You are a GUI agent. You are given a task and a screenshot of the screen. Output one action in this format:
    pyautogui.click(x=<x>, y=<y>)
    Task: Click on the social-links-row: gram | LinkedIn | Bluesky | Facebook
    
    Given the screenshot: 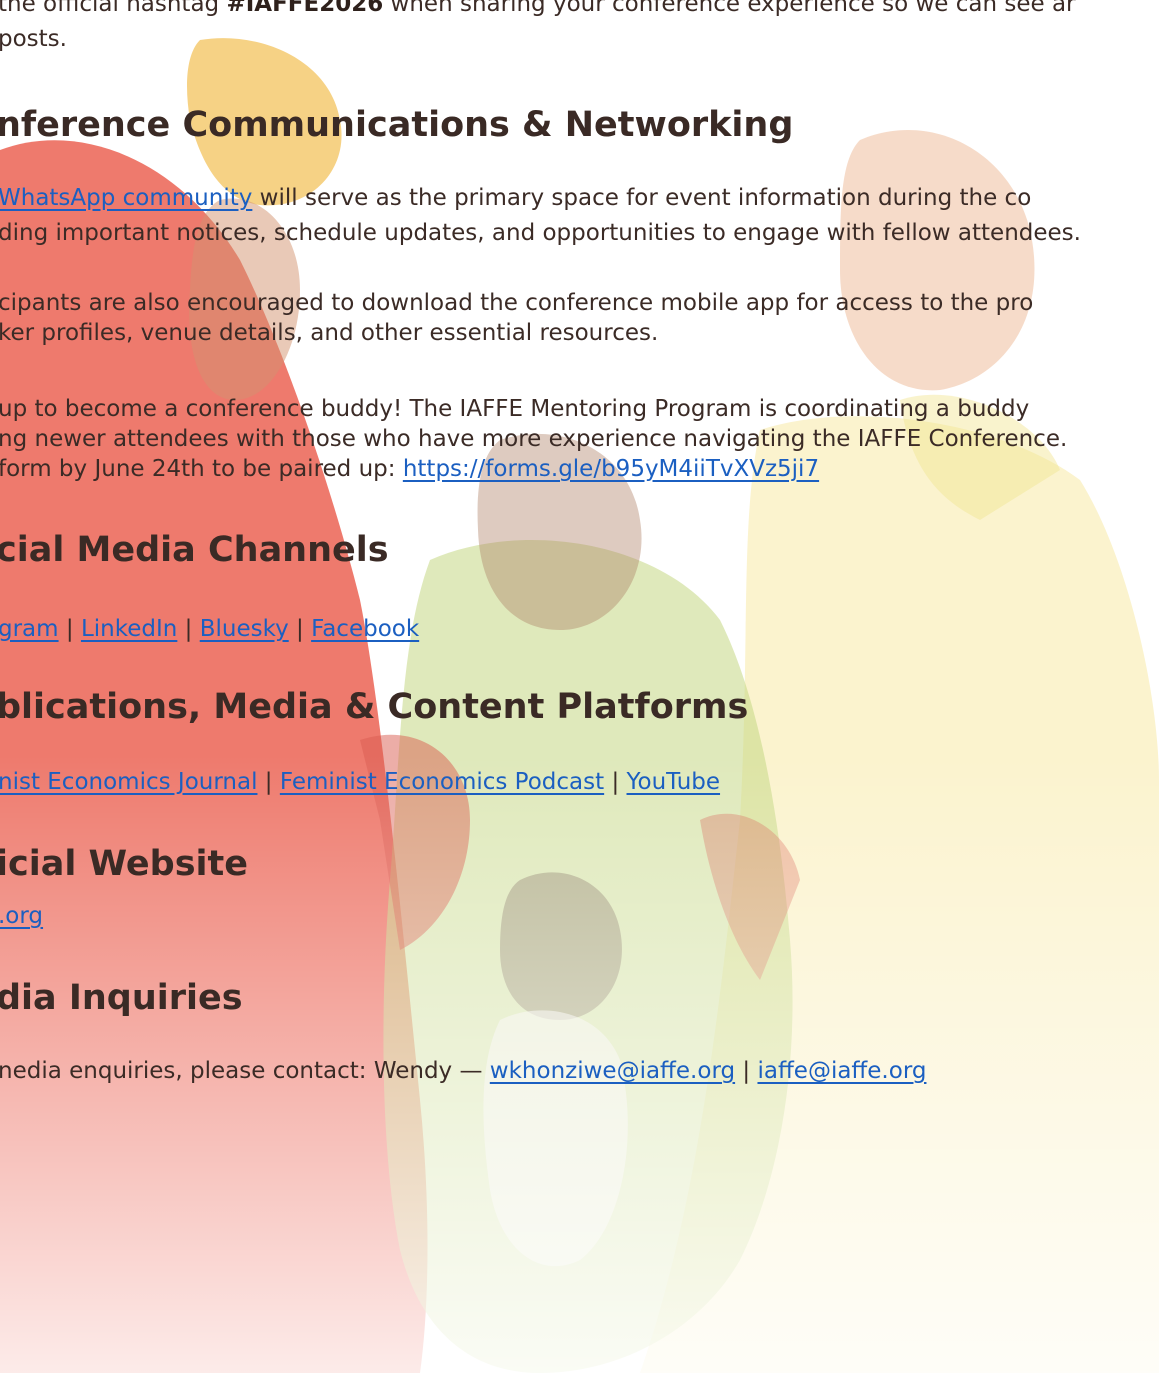 What is the action you would take?
    pyautogui.click(x=209, y=629)
    